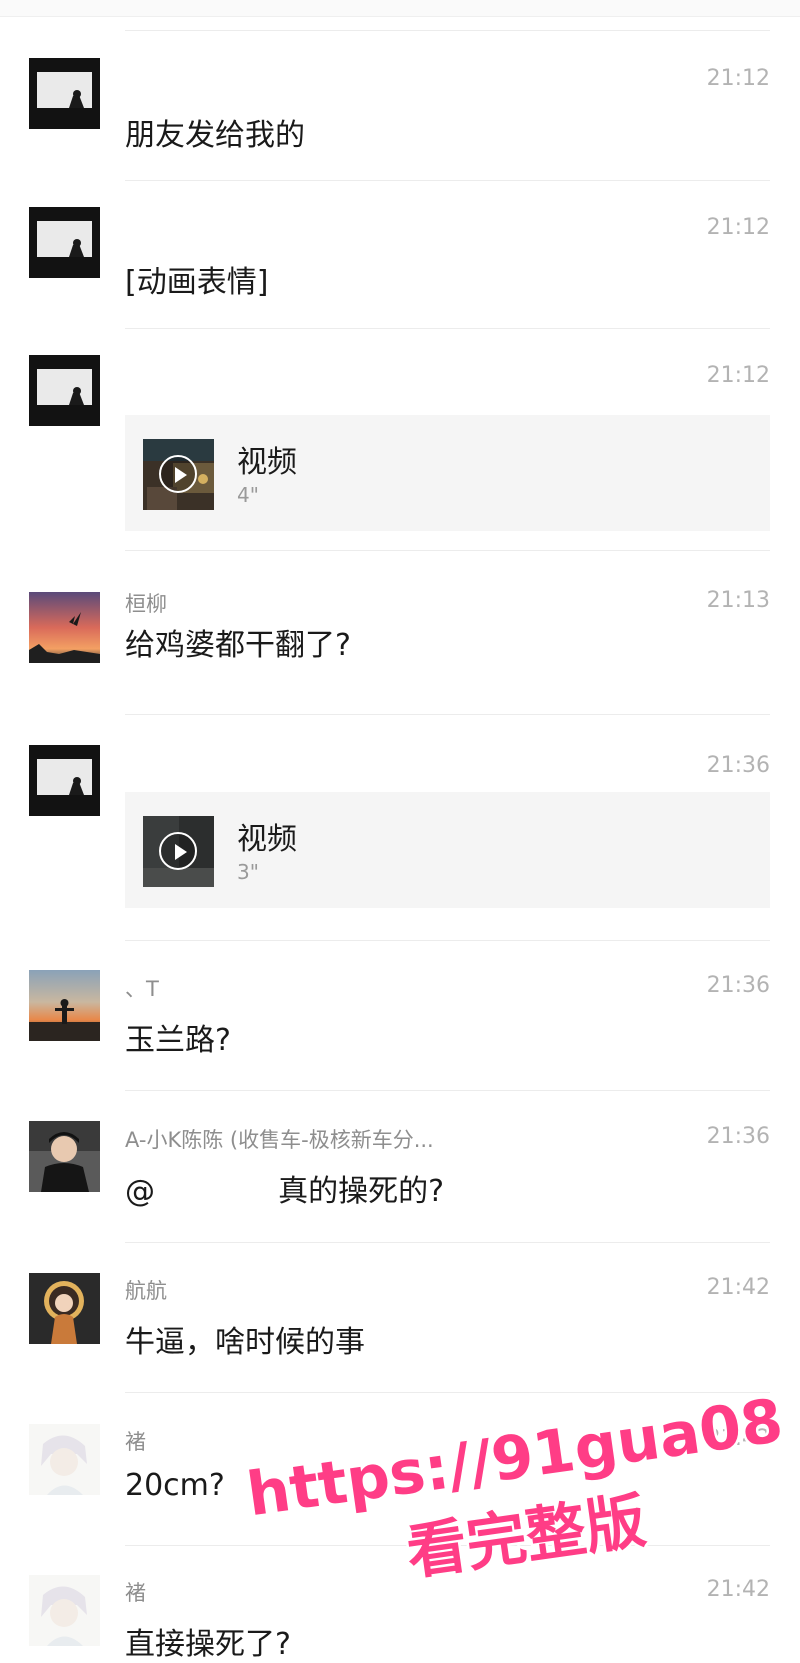  I want to click on message-text: 玉兰路?, so click(178, 1037).